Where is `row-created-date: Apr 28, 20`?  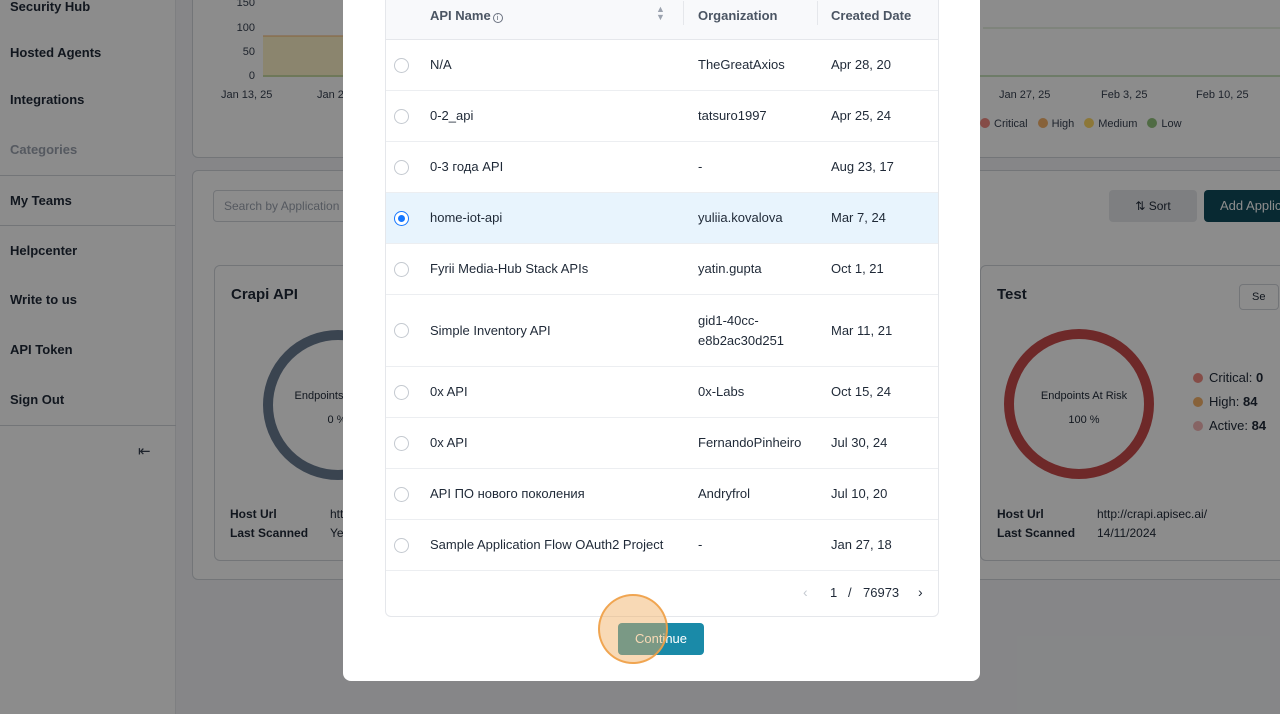
row-created-date: Apr 28, 20 is located at coordinates (861, 64).